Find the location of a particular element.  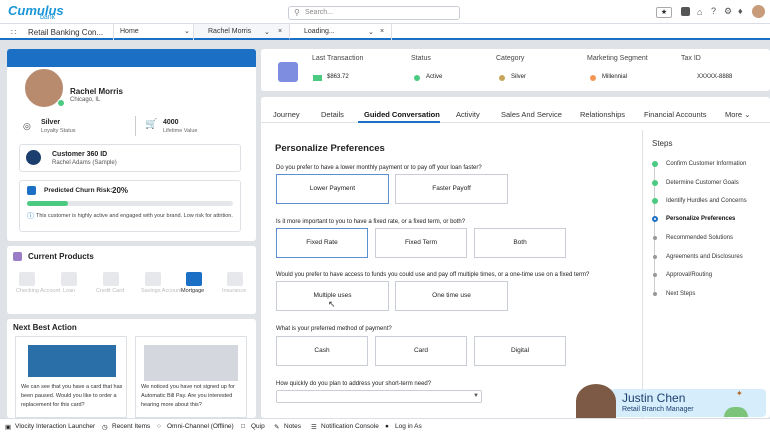

tab-details: Details is located at coordinates (332, 114).